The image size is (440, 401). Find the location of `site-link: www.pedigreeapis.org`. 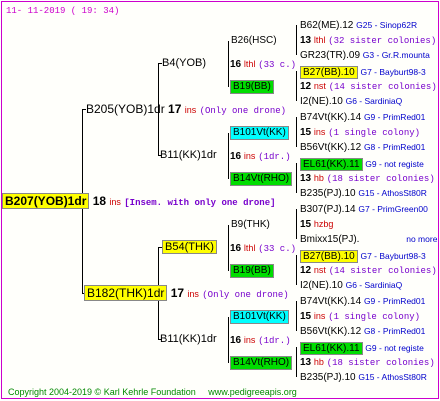

site-link: www.pedigreeapis.org is located at coordinates (252, 392).